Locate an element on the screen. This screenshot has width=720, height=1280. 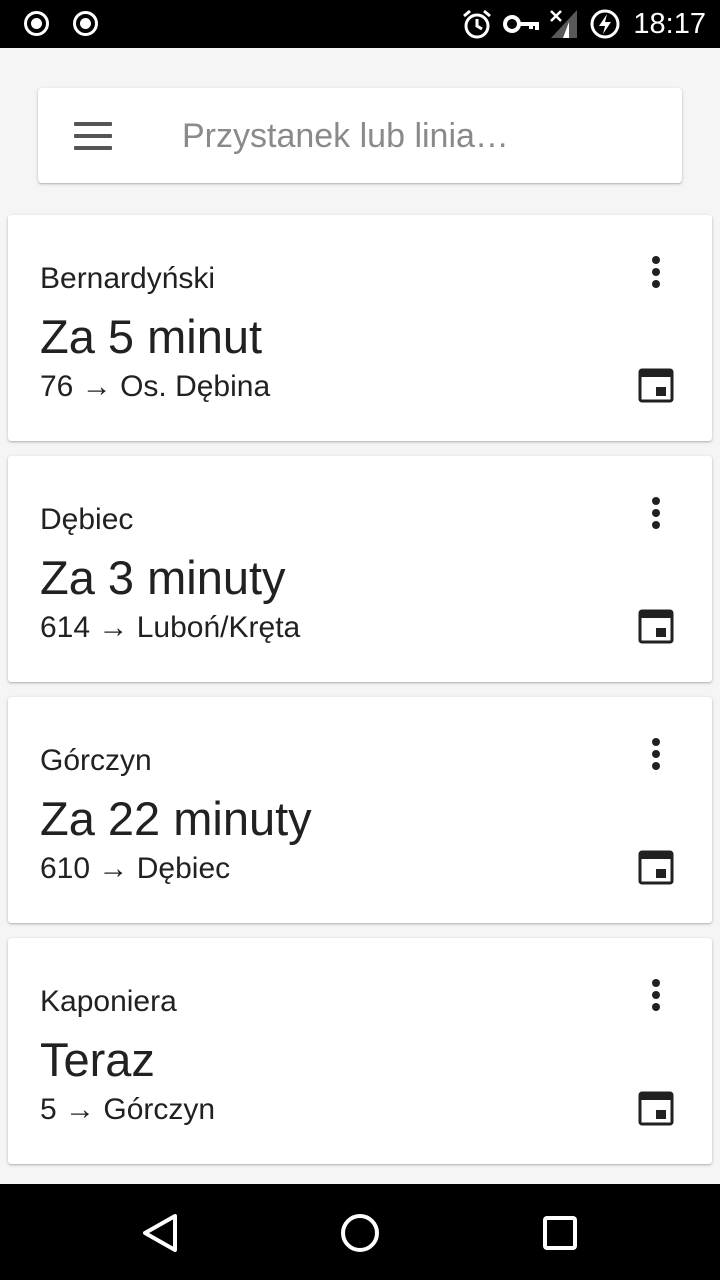
notification-icons is located at coordinates (61, 23).